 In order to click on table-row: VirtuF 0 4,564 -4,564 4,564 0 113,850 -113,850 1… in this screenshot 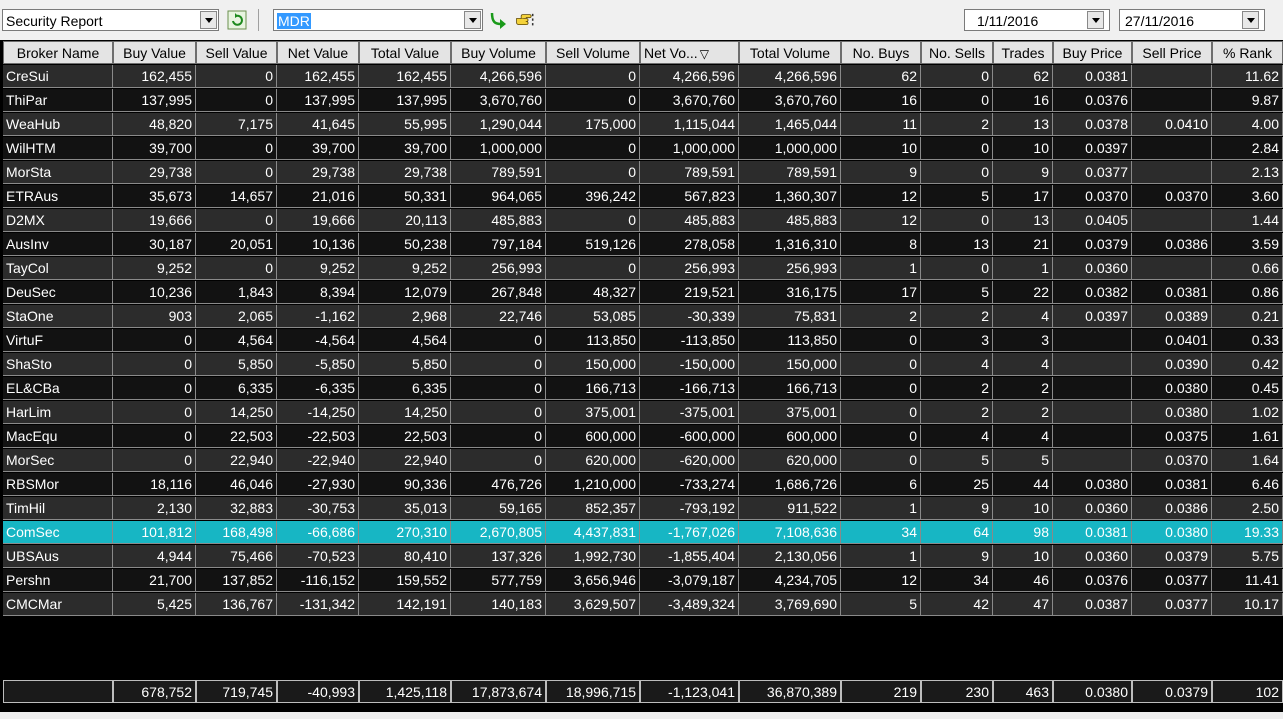, I will do `click(641, 341)`.